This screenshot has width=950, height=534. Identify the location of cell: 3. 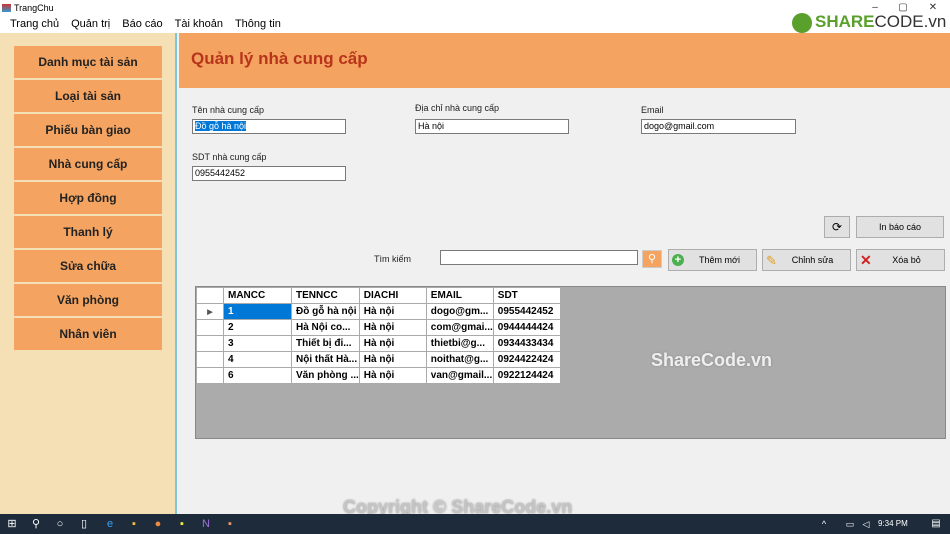
(257, 343).